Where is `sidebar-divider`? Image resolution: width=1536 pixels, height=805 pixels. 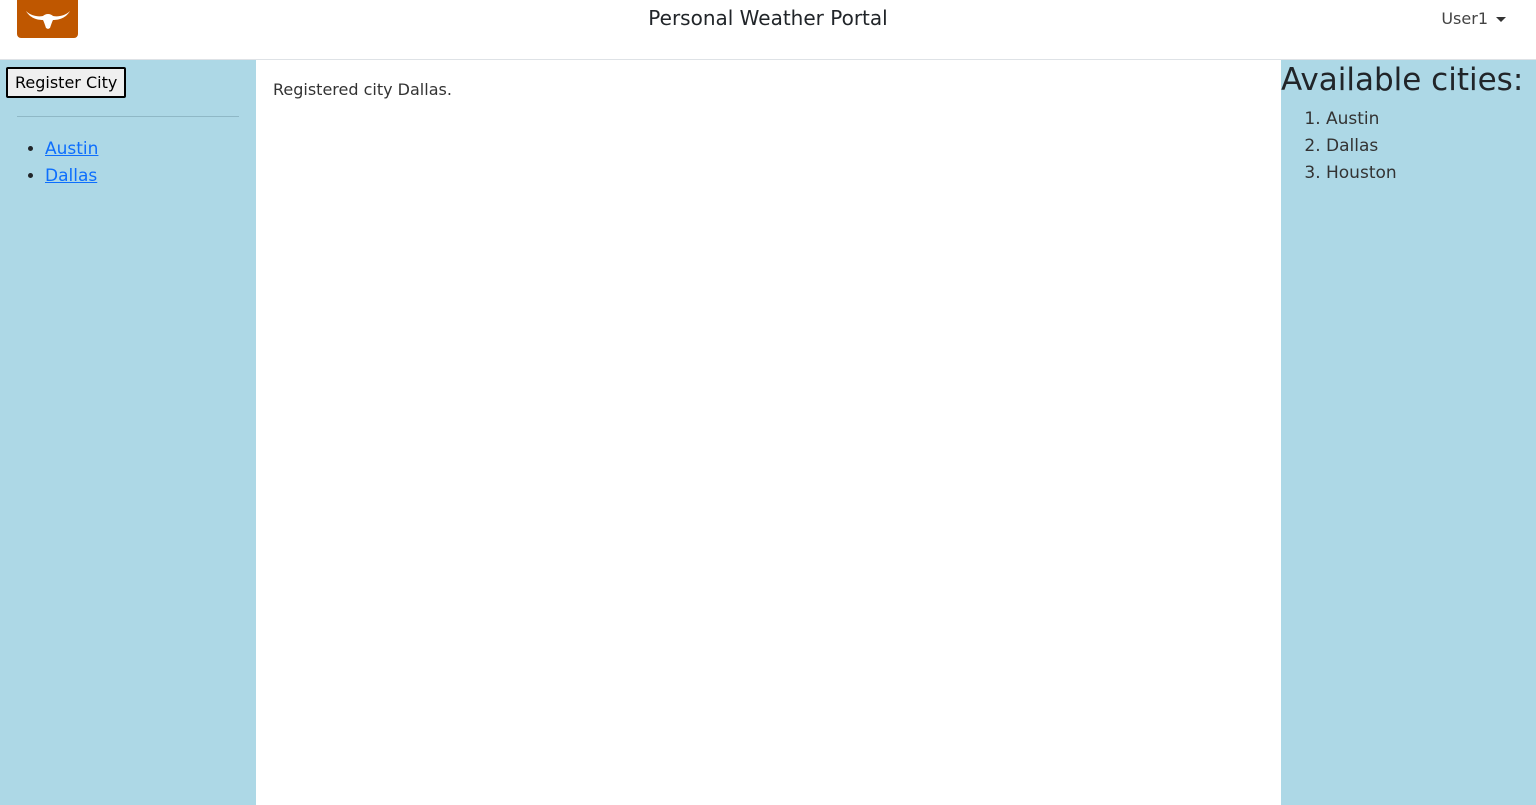
sidebar-divider is located at coordinates (128, 116).